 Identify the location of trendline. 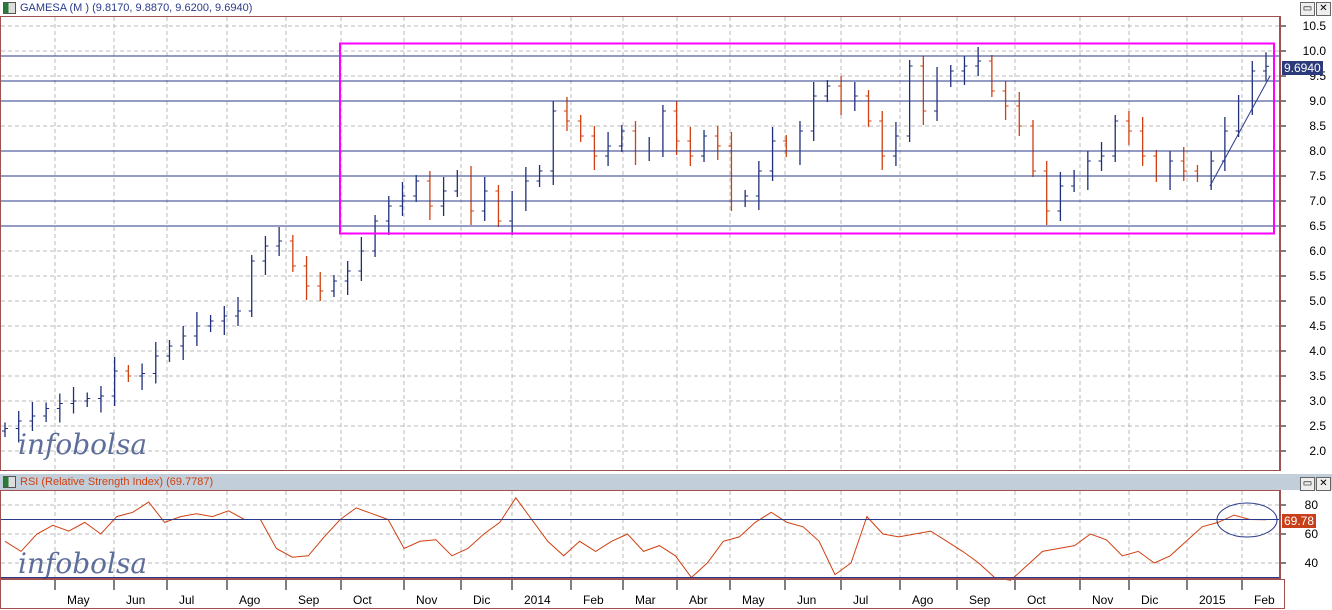
(1240, 131).